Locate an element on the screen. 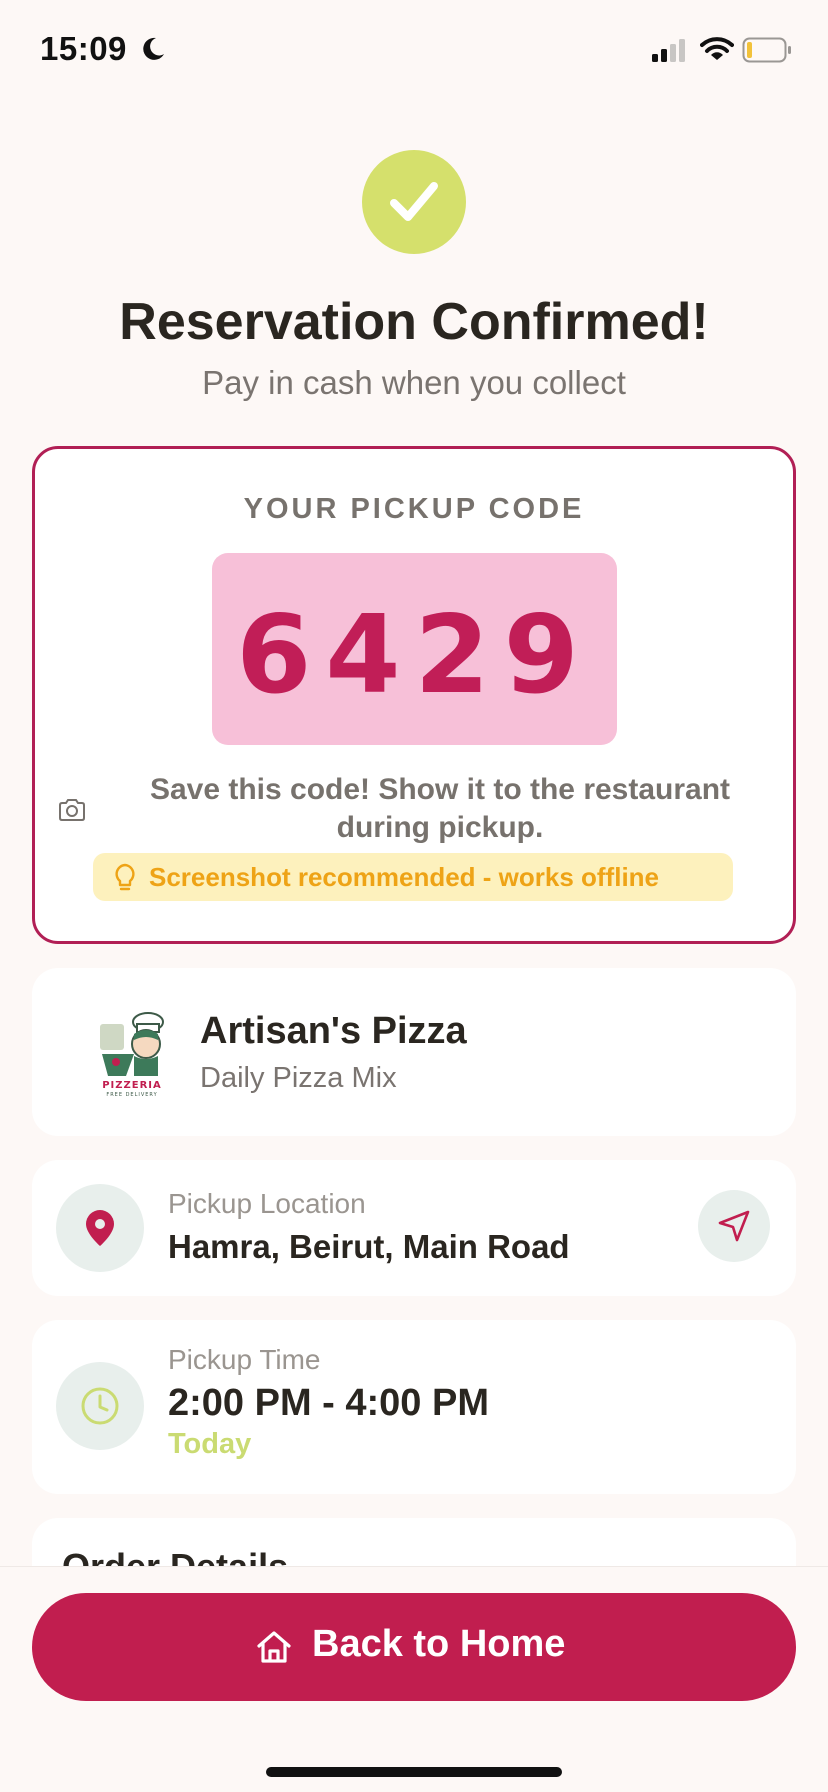  restaurant-item: Daily Pizza Mix is located at coordinates (298, 1078).